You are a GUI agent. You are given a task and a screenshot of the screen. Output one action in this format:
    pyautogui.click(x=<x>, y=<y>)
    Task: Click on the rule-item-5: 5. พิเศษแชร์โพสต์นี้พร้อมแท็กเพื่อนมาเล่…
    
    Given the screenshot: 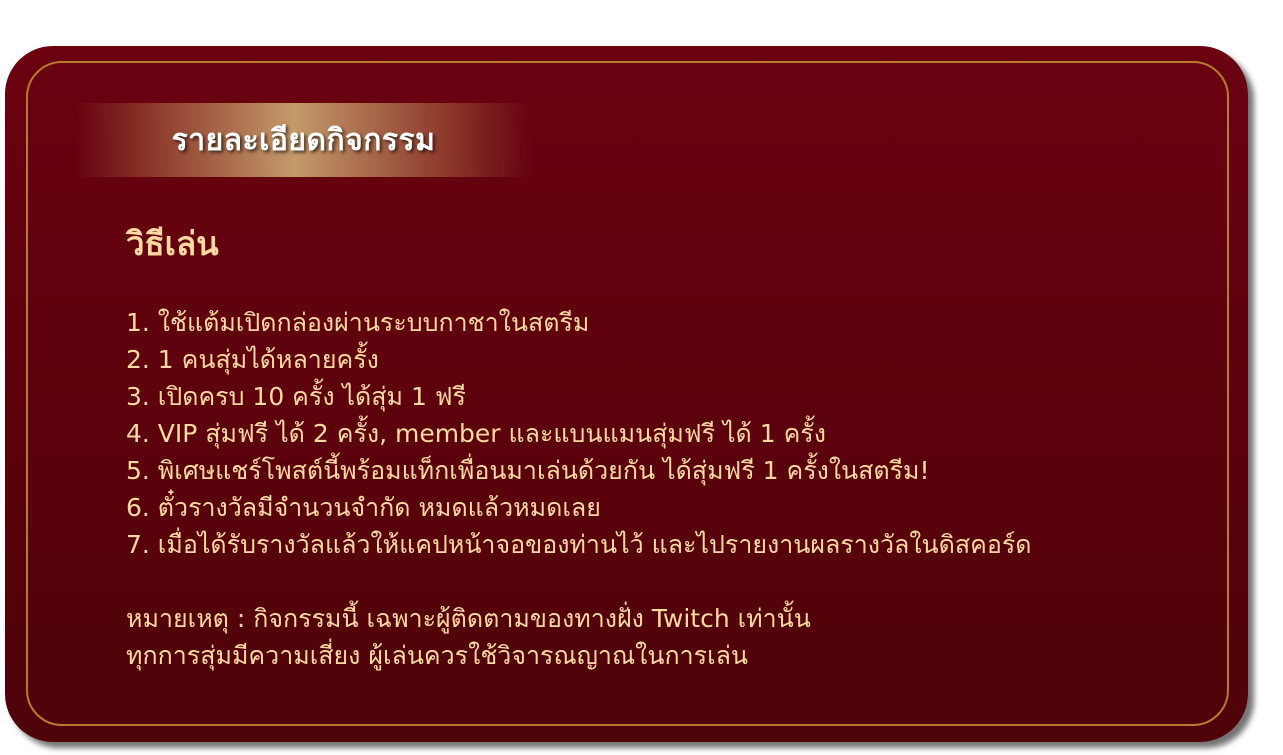 What is the action you would take?
    pyautogui.click(x=528, y=470)
    